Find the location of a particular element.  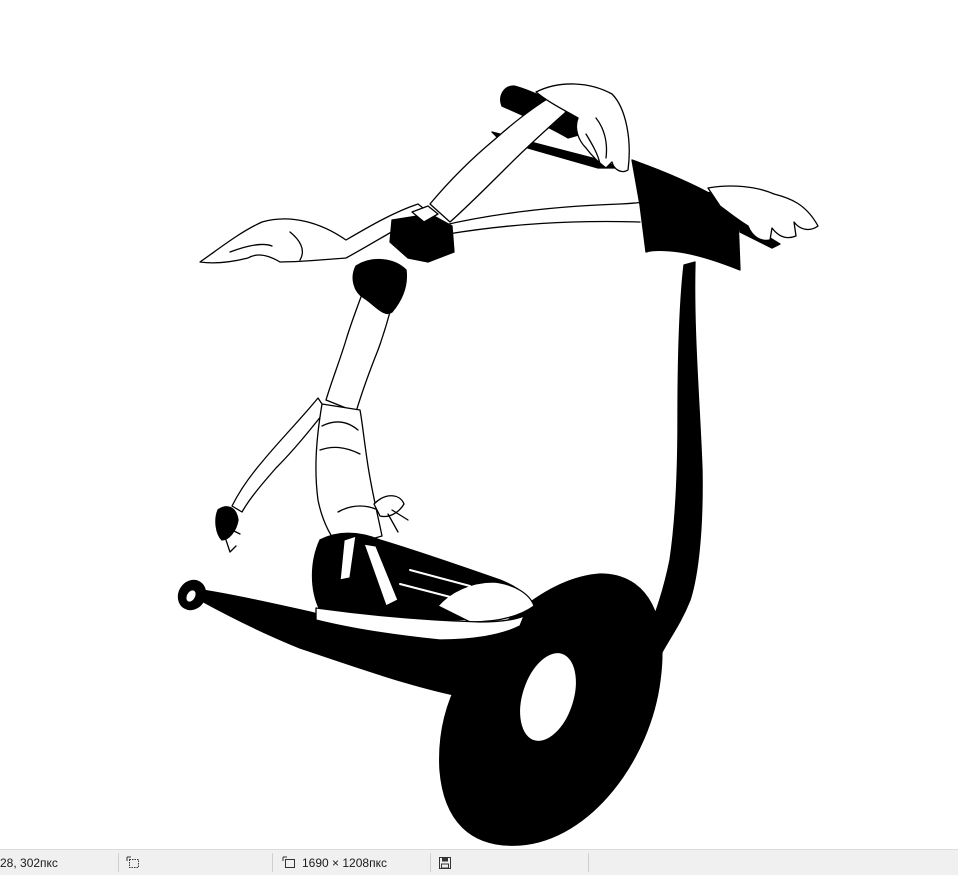

disk-icon is located at coordinates (445, 863).